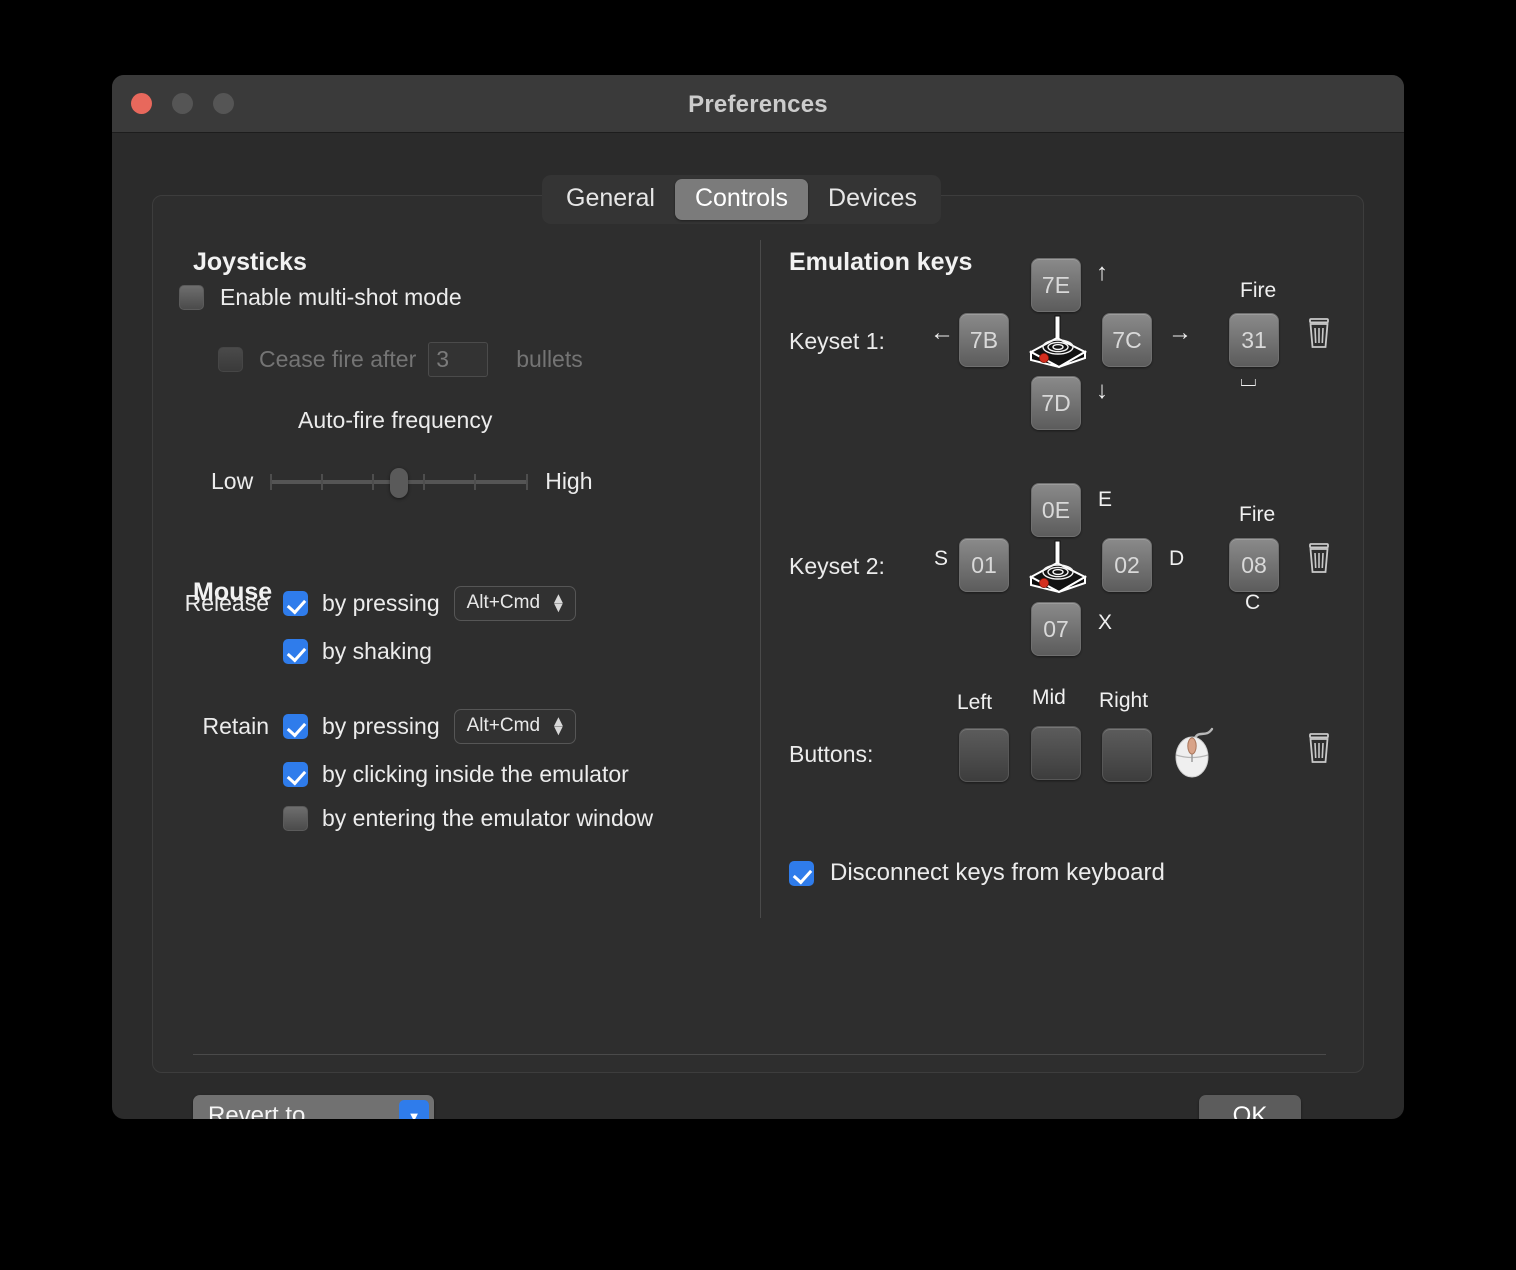  What do you see at coordinates (569, 480) in the screenshot?
I see `auto-fire-high-label: High` at bounding box center [569, 480].